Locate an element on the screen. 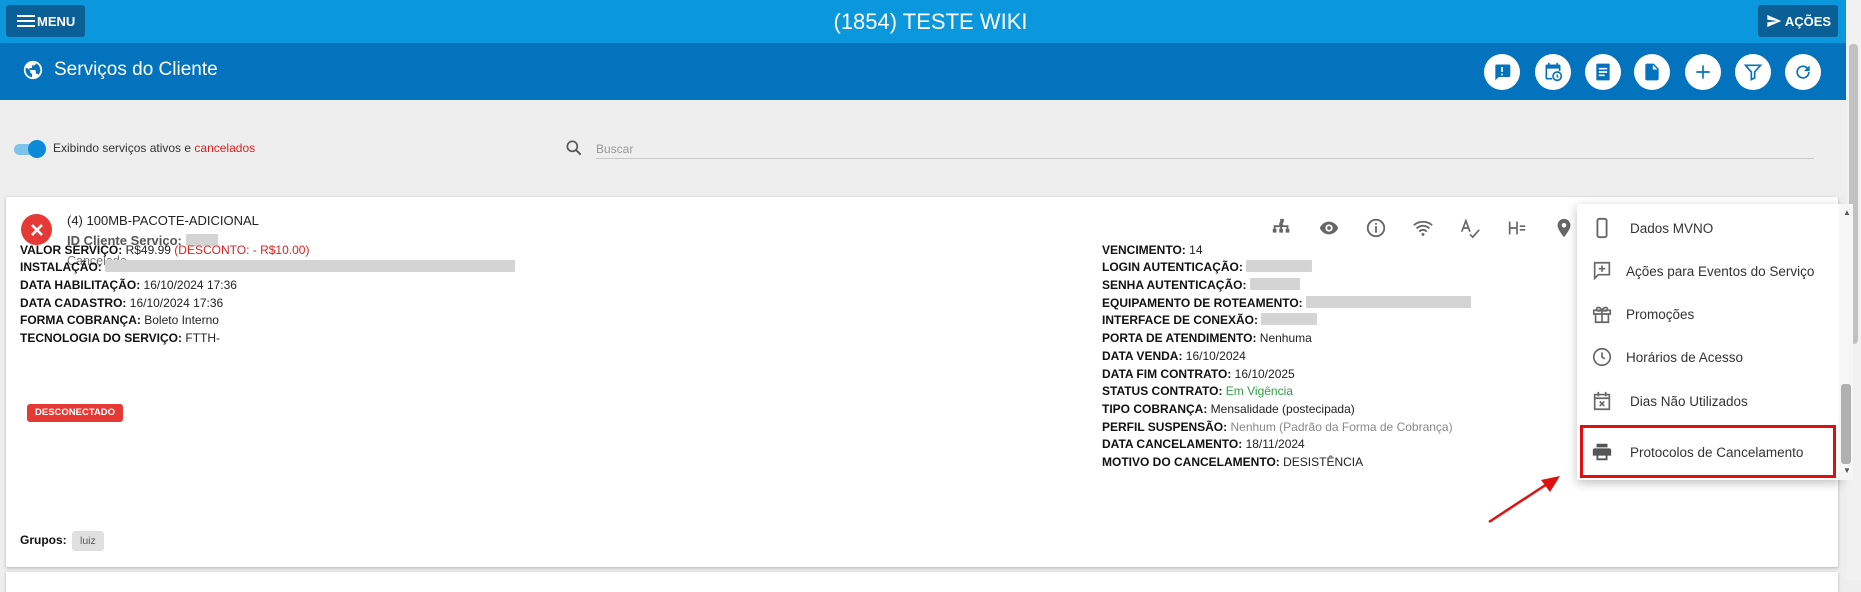 The image size is (1861, 592). add-button is located at coordinates (1703, 72).